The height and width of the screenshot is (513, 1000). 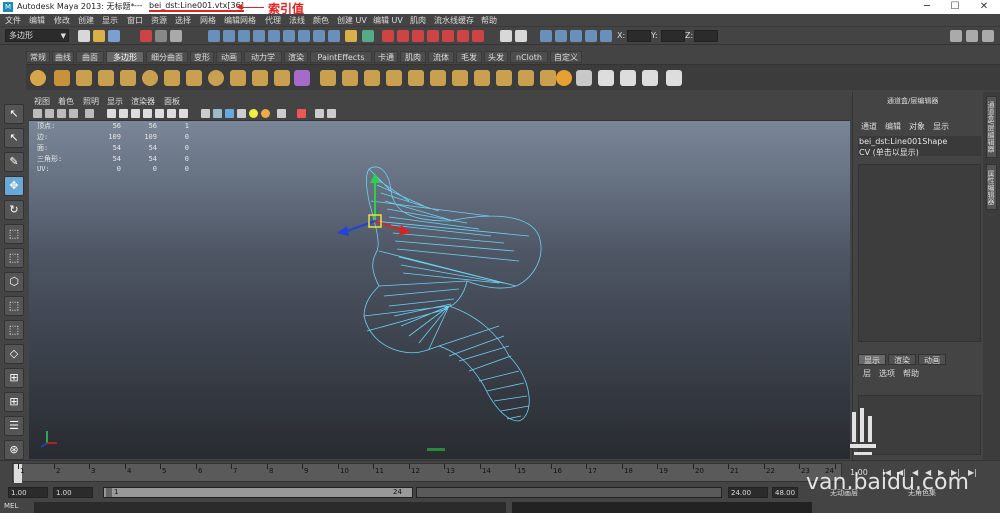 I want to click on y-field, so click(x=673, y=36).